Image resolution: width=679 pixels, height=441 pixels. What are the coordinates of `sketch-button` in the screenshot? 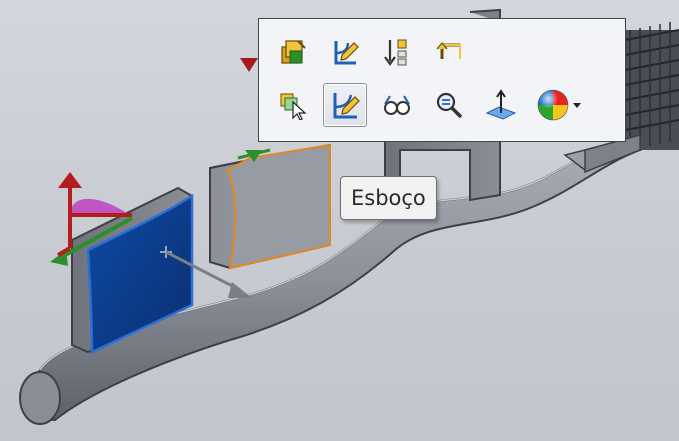 It's located at (345, 105).